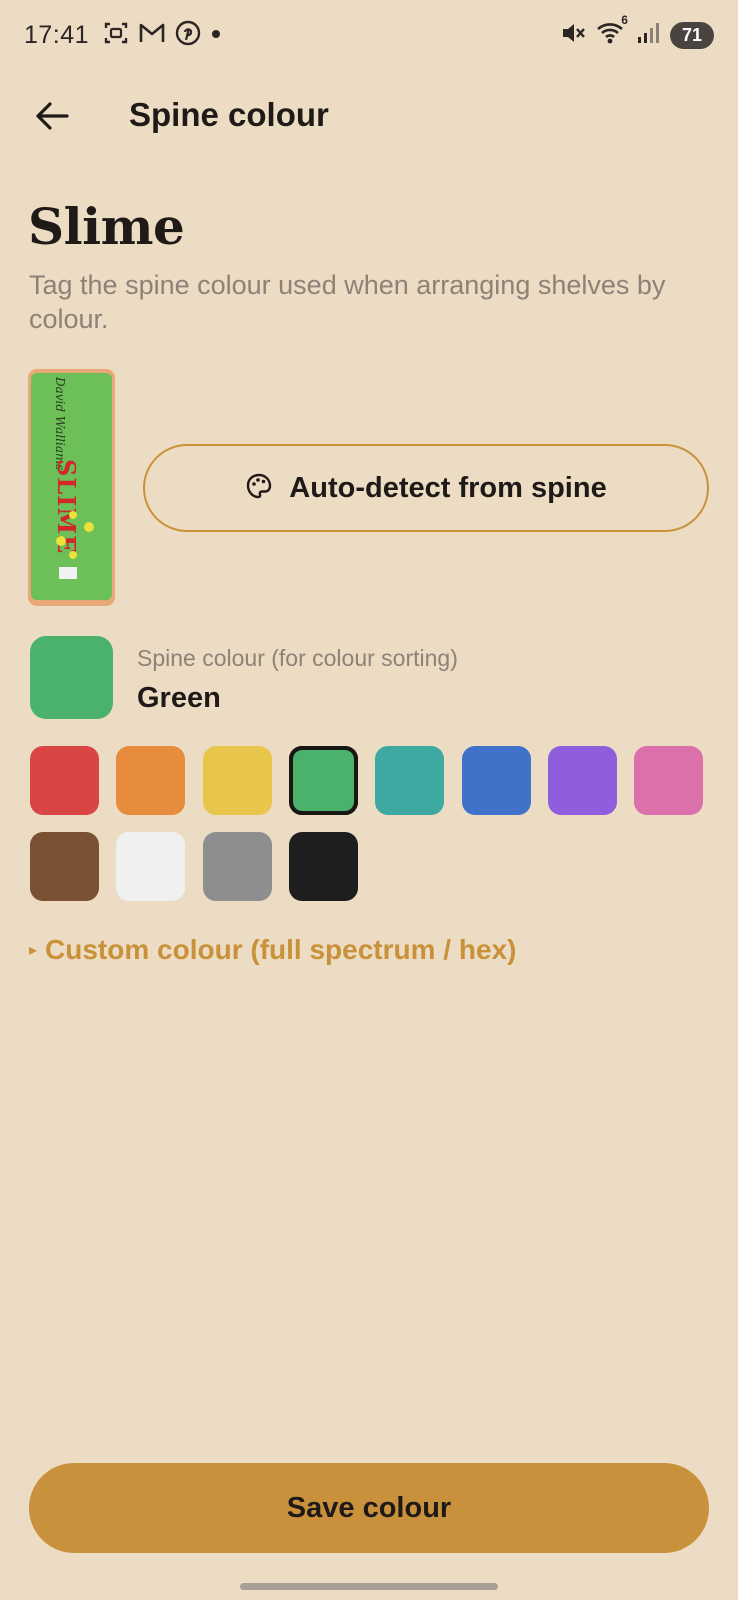 Image resolution: width=738 pixels, height=1600 pixels. I want to click on page-title: Spine colour, so click(229, 114).